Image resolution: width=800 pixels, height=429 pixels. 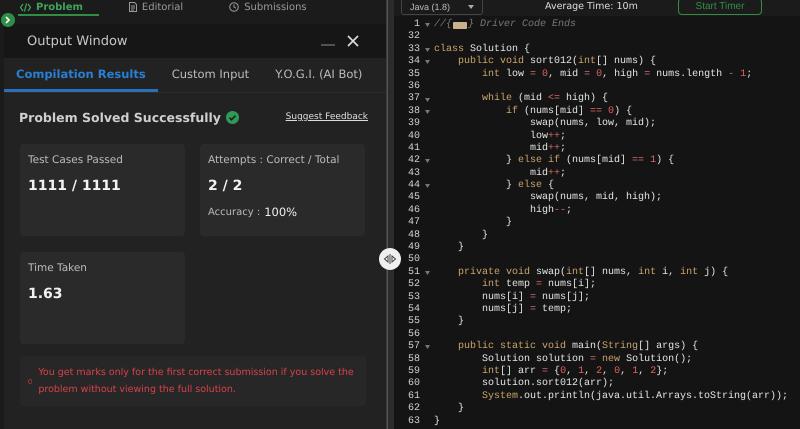 I want to click on stat-label: Test Cases Passed, so click(x=76, y=160).